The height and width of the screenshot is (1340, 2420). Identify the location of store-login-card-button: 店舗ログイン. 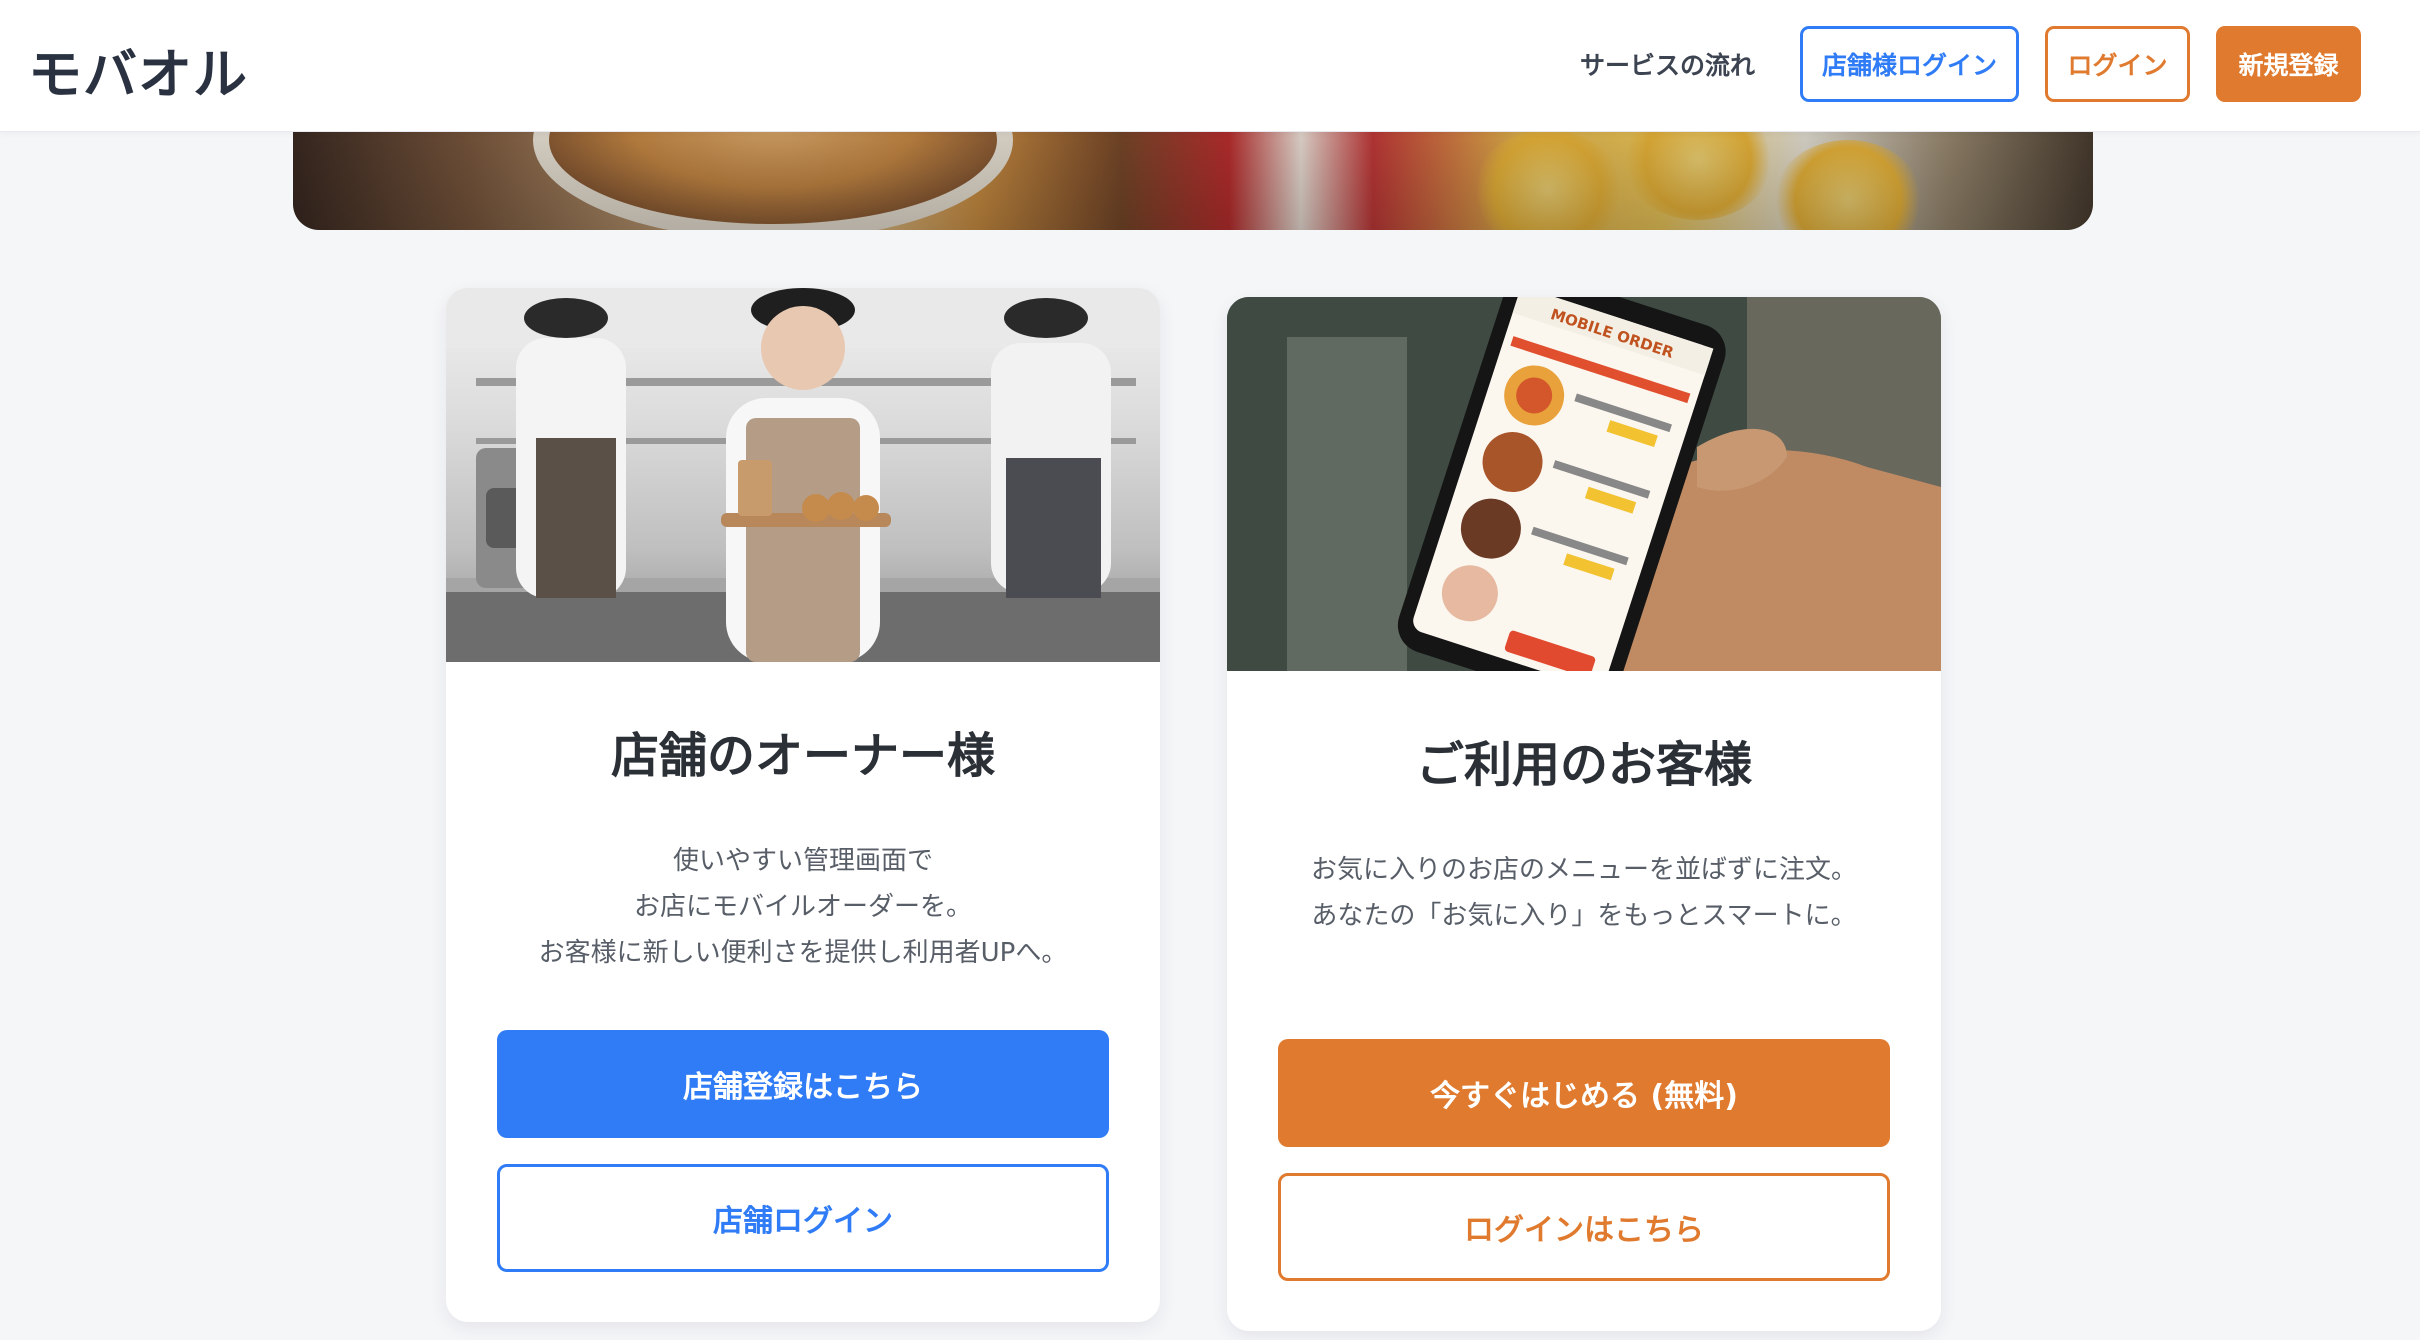
(803, 1218).